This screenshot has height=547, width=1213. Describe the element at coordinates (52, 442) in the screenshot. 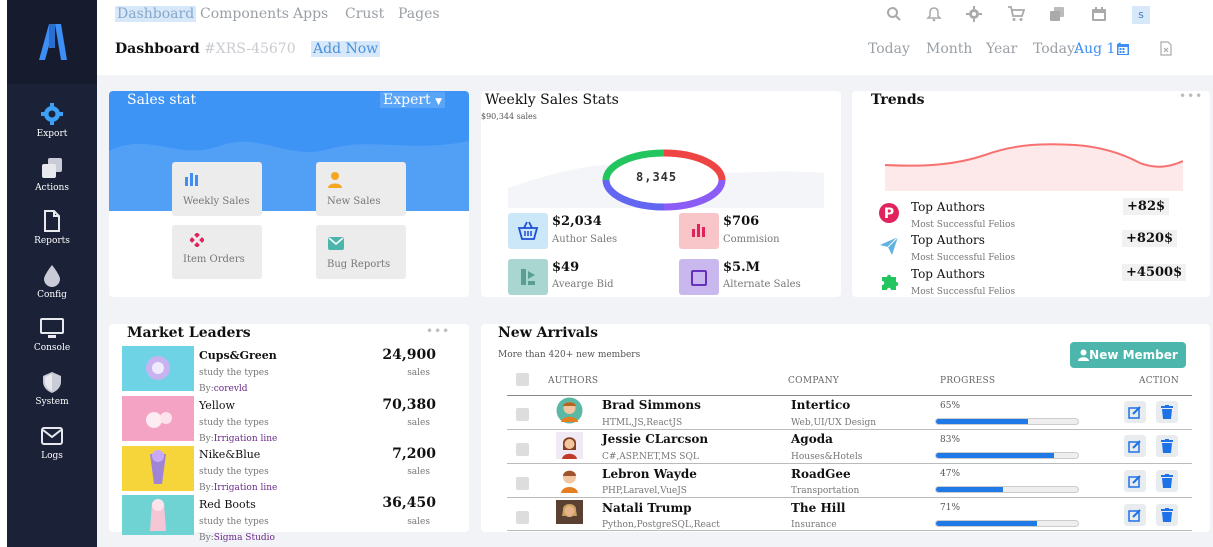

I see `sidebar-item-logs: Logs` at that location.